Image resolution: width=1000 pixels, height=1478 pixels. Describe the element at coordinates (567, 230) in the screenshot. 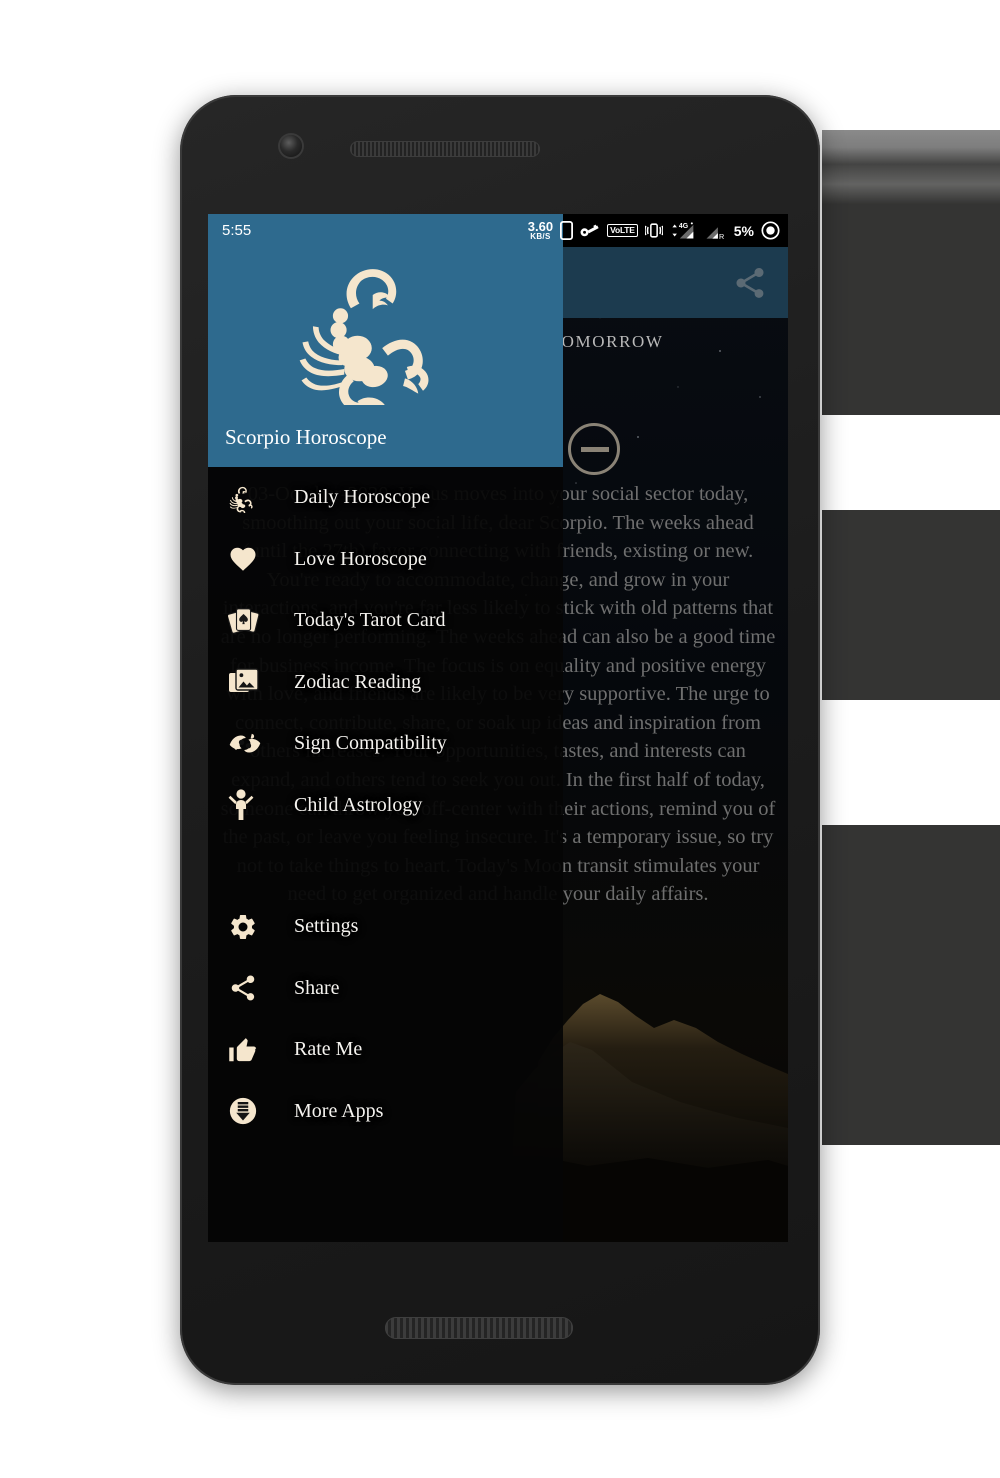

I see `sim-card-icon` at that location.